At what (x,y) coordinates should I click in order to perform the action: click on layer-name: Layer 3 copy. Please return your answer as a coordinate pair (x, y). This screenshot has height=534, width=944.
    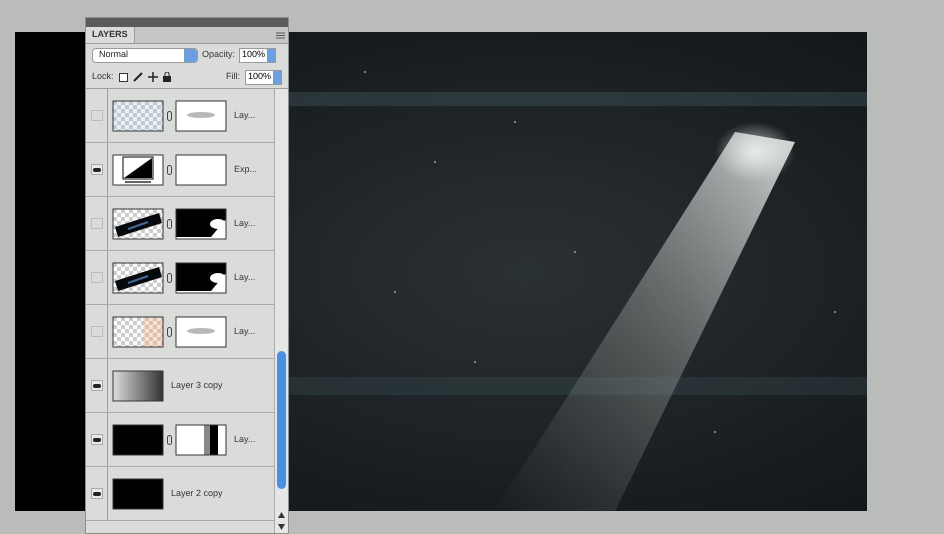
    Looking at the image, I should click on (197, 385).